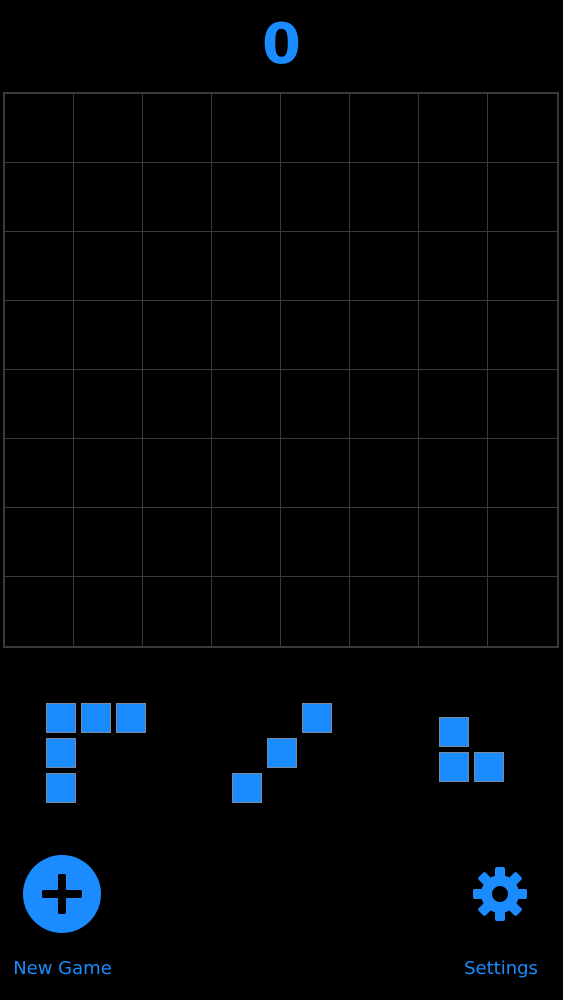  Describe the element at coordinates (501, 968) in the screenshot. I see `settings-label: Settings` at that location.